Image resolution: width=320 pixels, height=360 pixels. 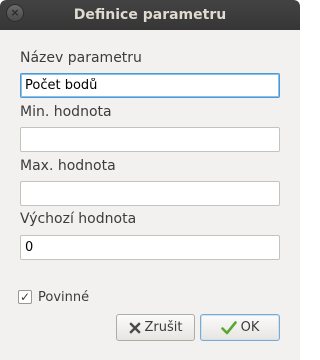 What do you see at coordinates (163, 327) in the screenshot?
I see `cancel-button-label: Zrušit` at bounding box center [163, 327].